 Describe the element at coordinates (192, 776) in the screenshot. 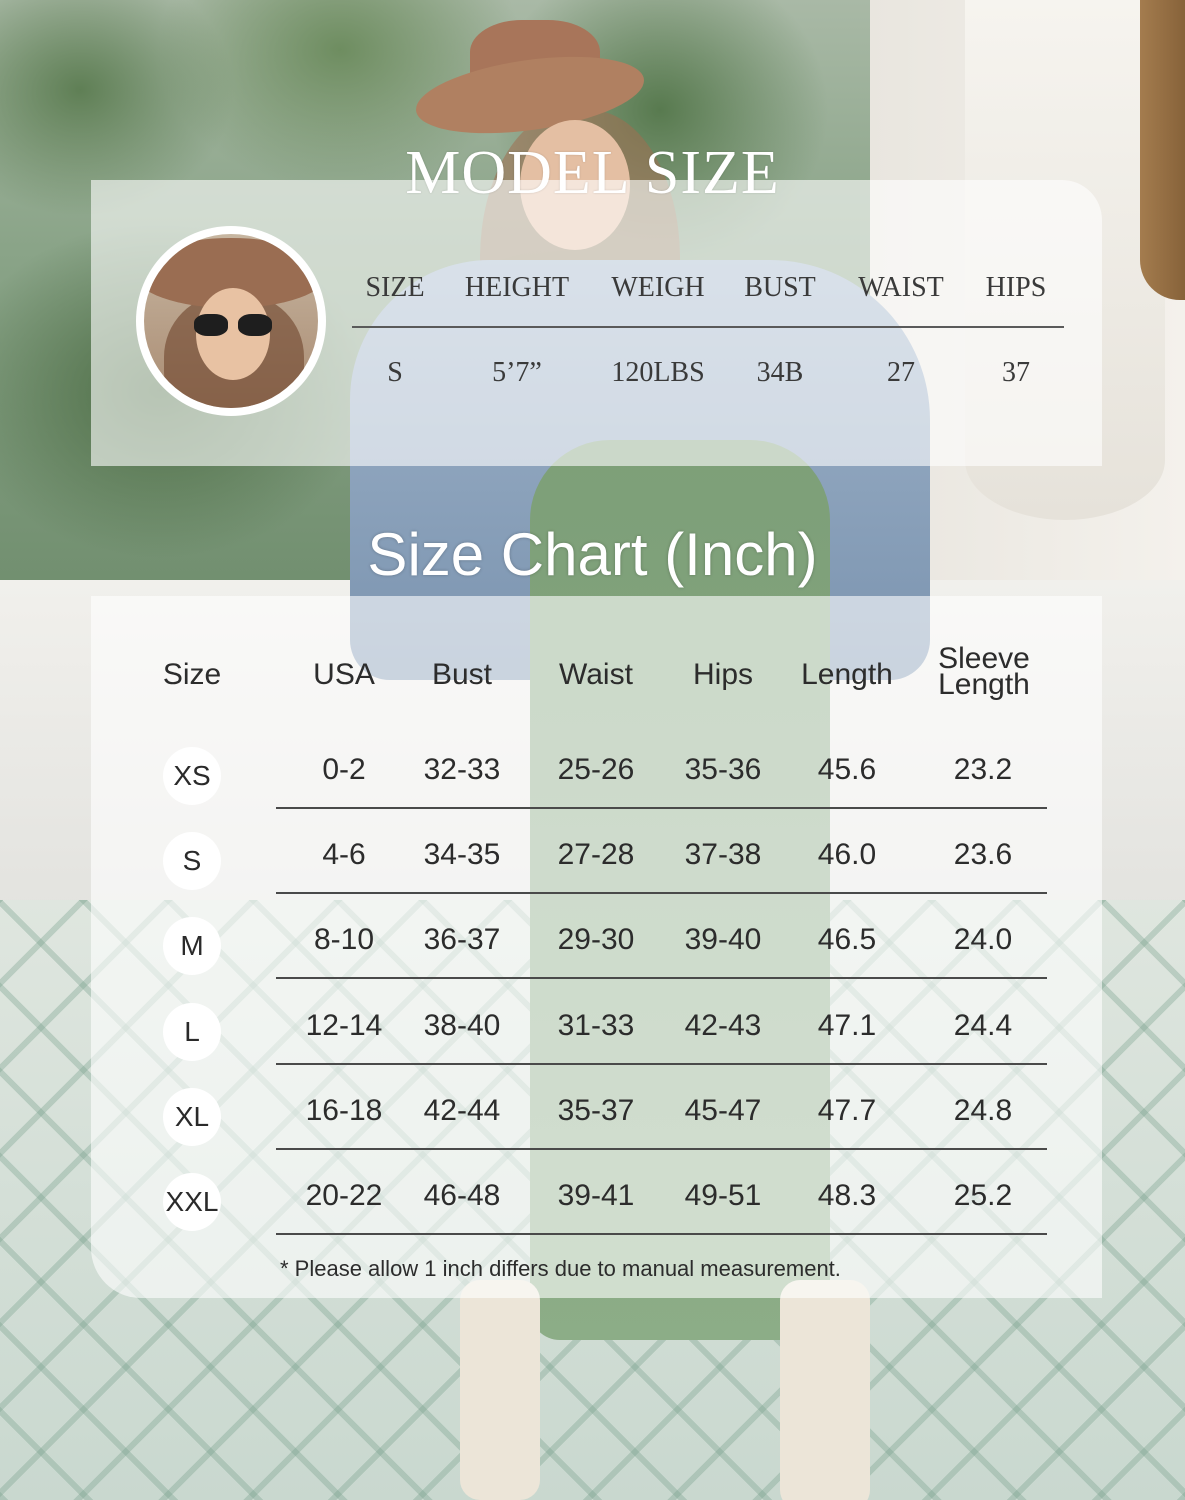

I see `size-label-xs: XS` at that location.